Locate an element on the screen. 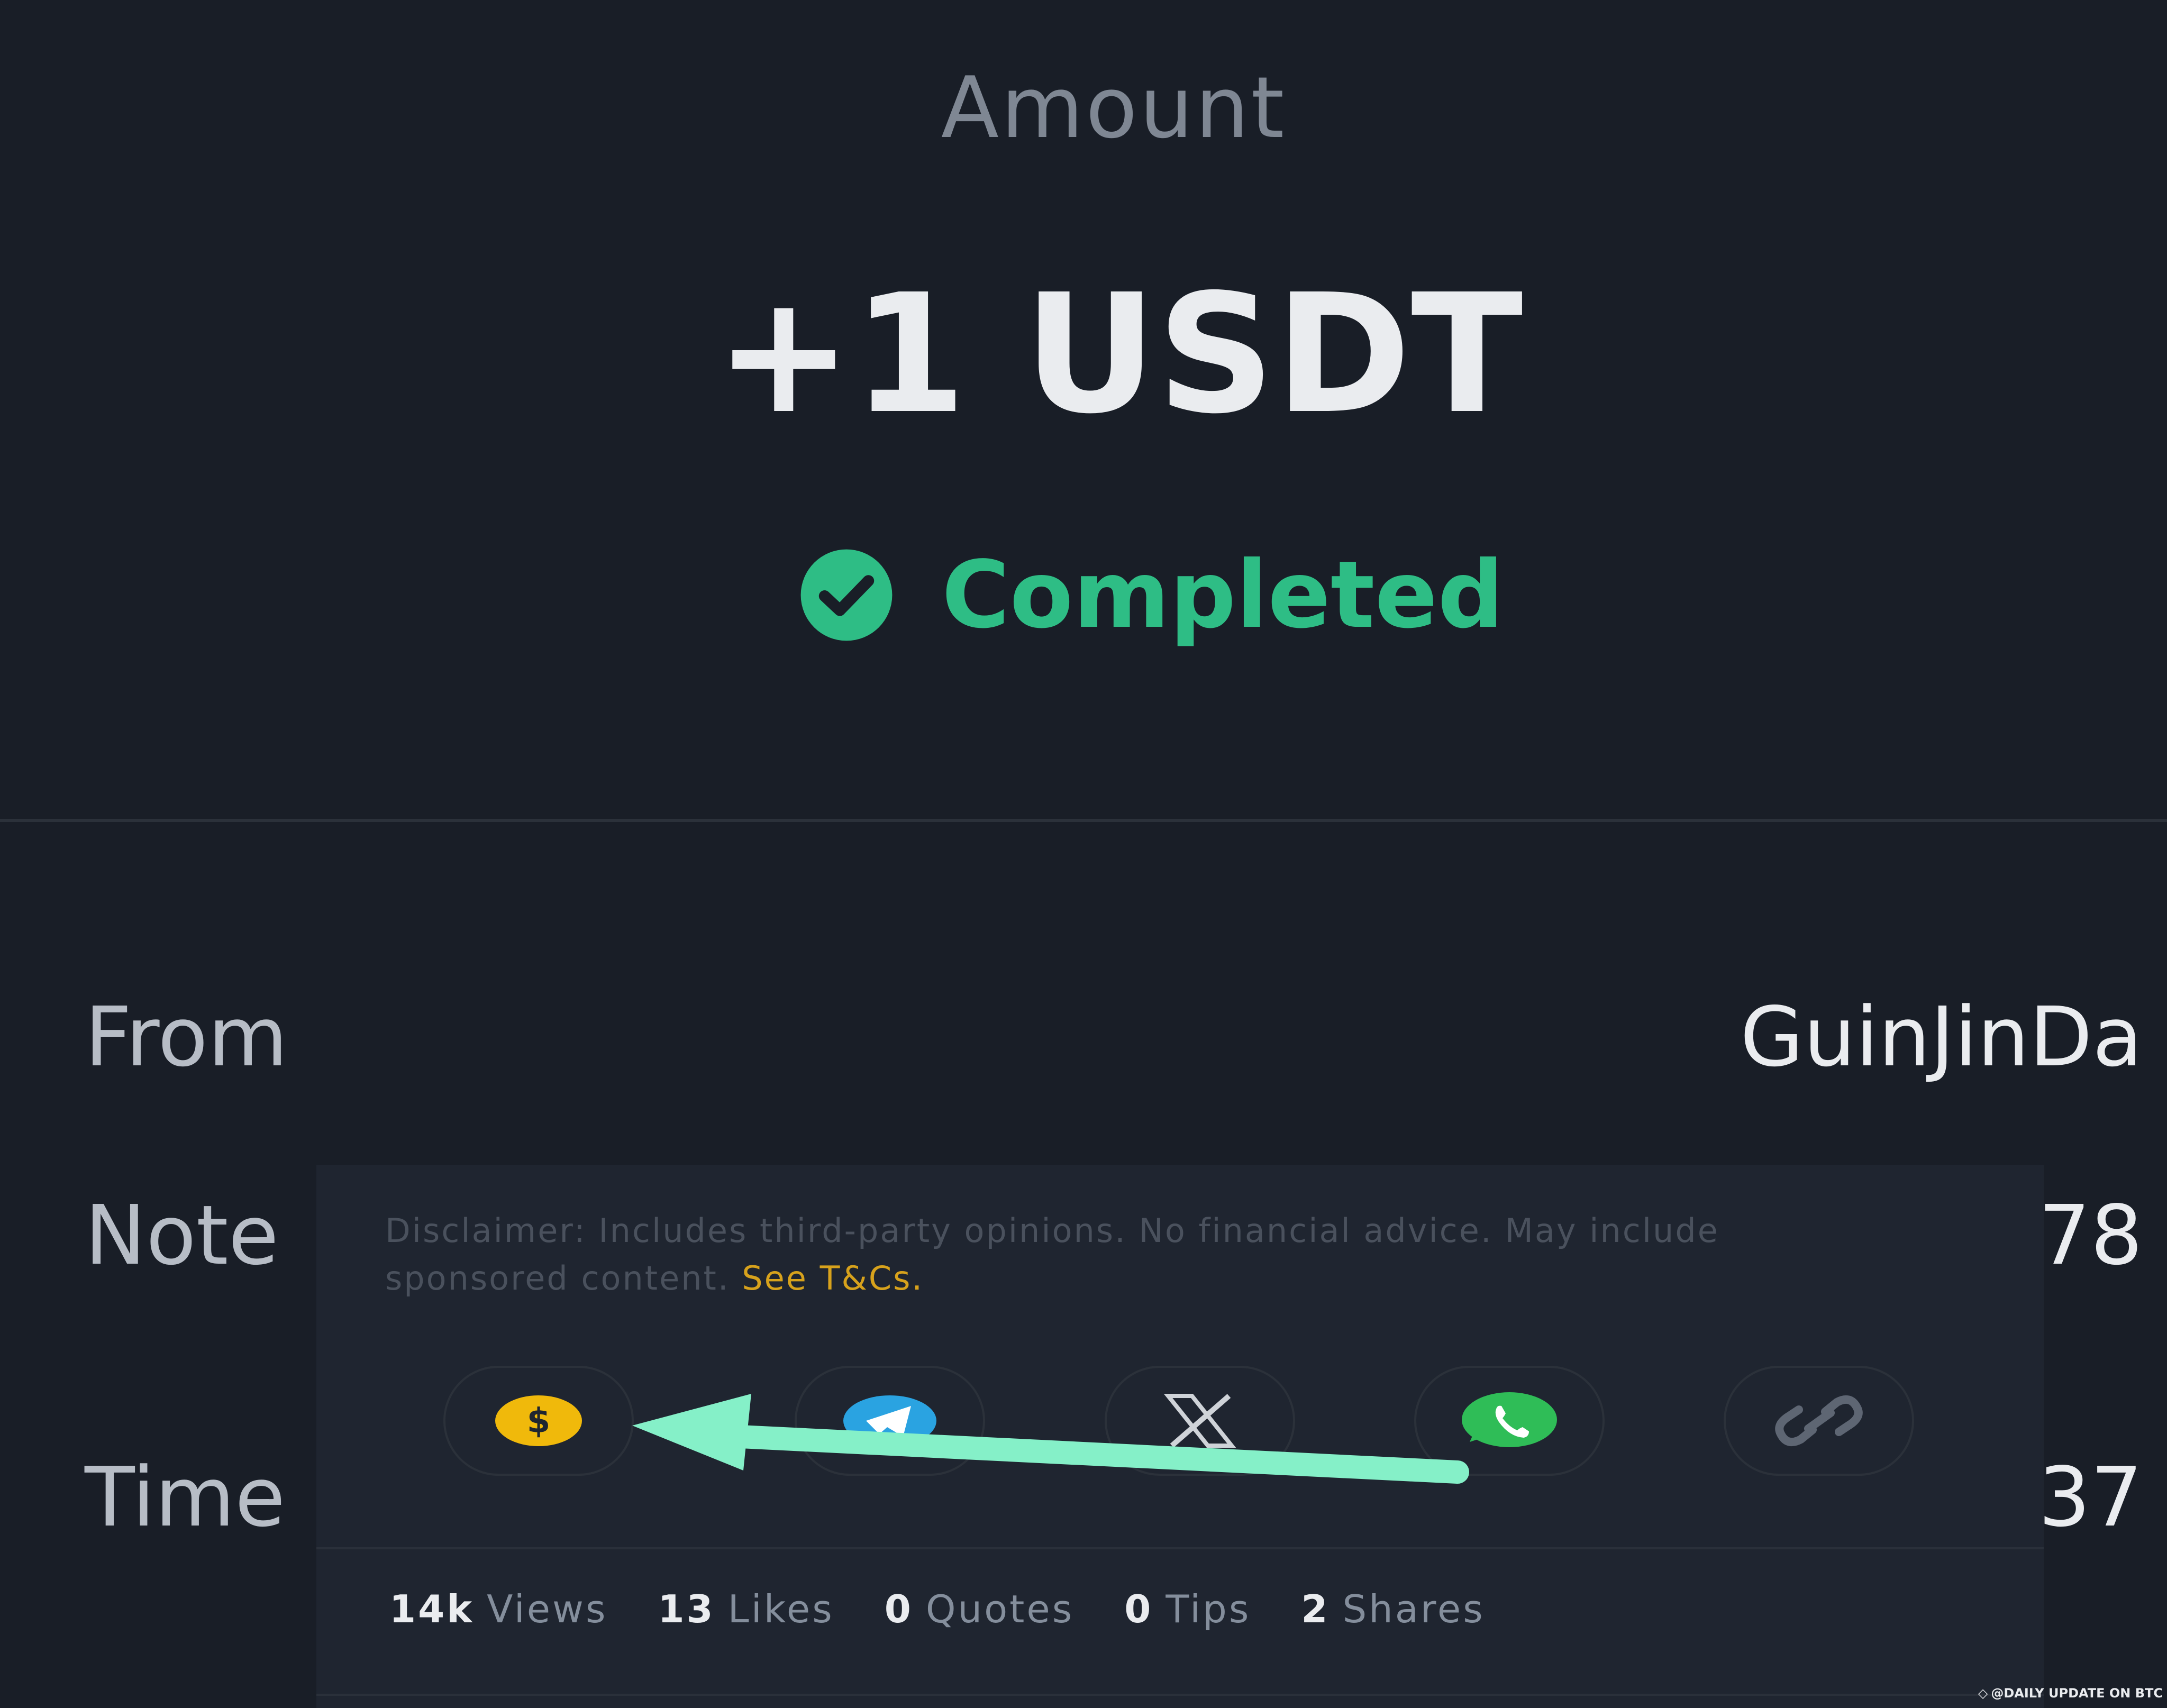 The width and height of the screenshot is (2167, 1708). diamond-logo-icon: ◇ is located at coordinates (1983, 1693).